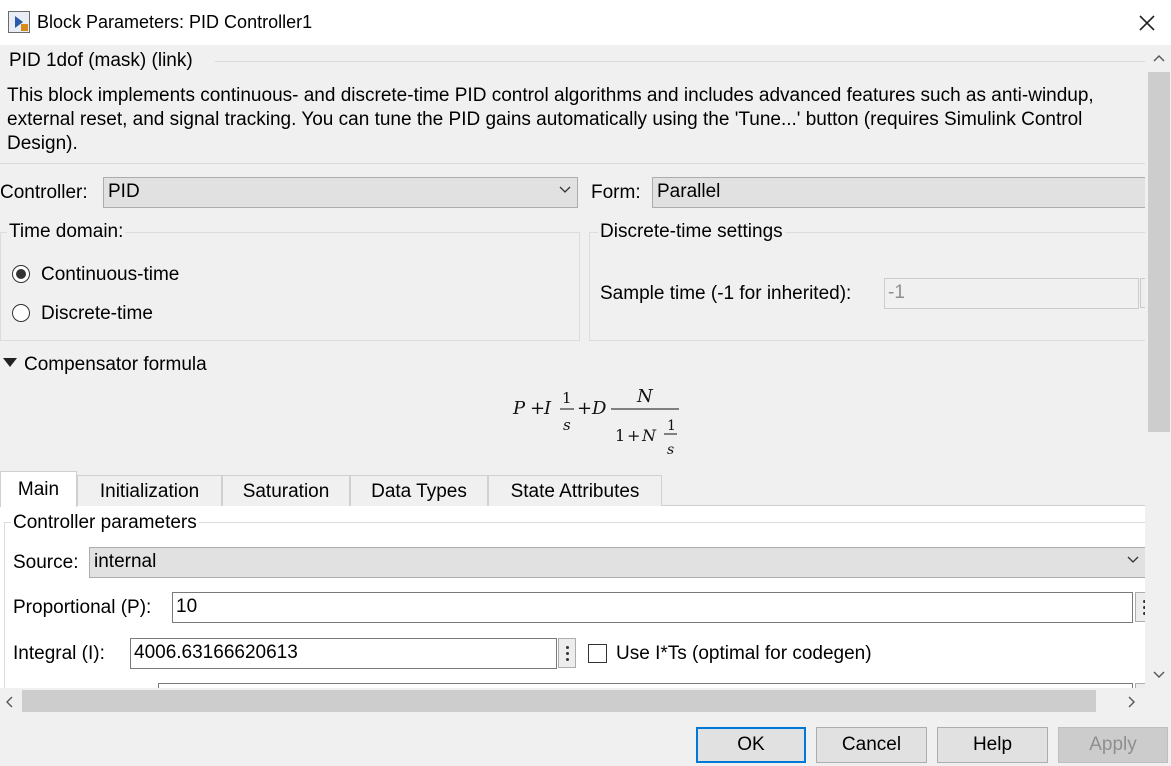 The image size is (1171, 766). I want to click on formula-p: P, so click(519, 408).